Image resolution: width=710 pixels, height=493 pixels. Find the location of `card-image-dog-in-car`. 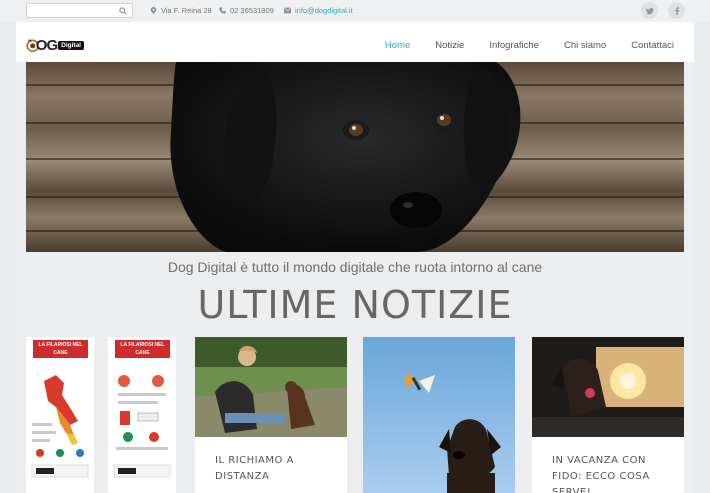

card-image-dog-in-car is located at coordinates (608, 387).